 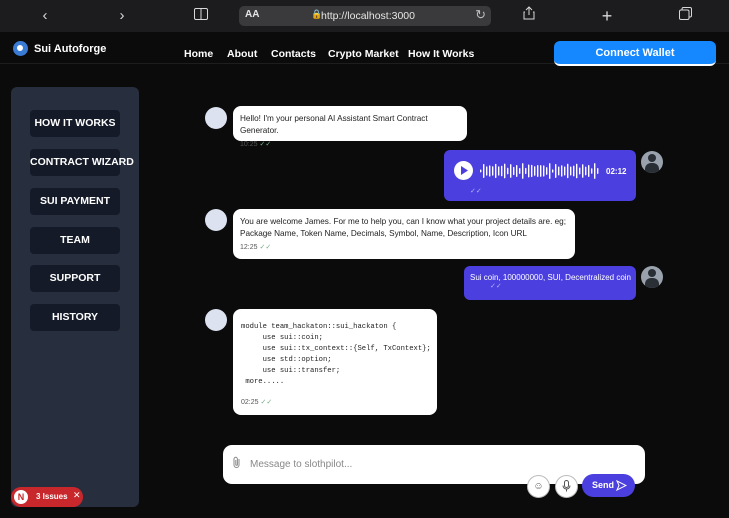 What do you see at coordinates (82, 162) in the screenshot?
I see `sidebar-item-contract-wizard: CONTRACT WIZARD` at bounding box center [82, 162].